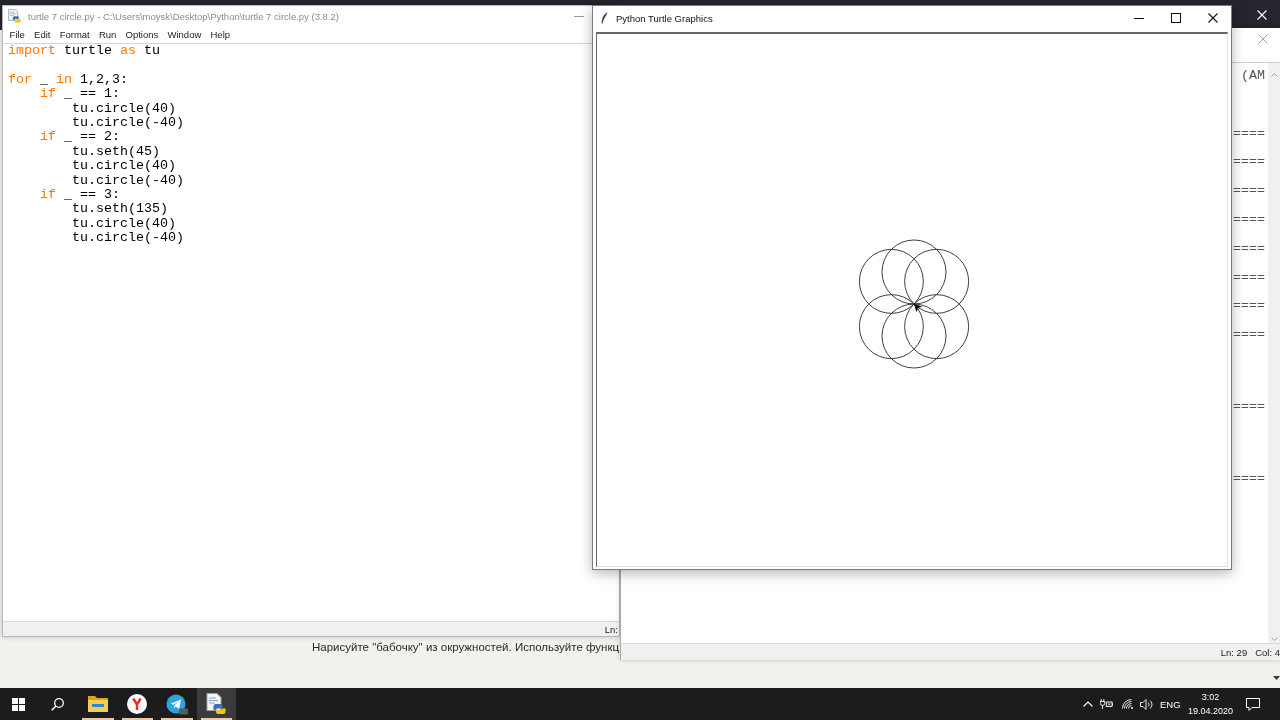 This screenshot has height=720, width=1280. What do you see at coordinates (1267, 652) in the screenshot?
I see `status-text: Col: 4` at bounding box center [1267, 652].